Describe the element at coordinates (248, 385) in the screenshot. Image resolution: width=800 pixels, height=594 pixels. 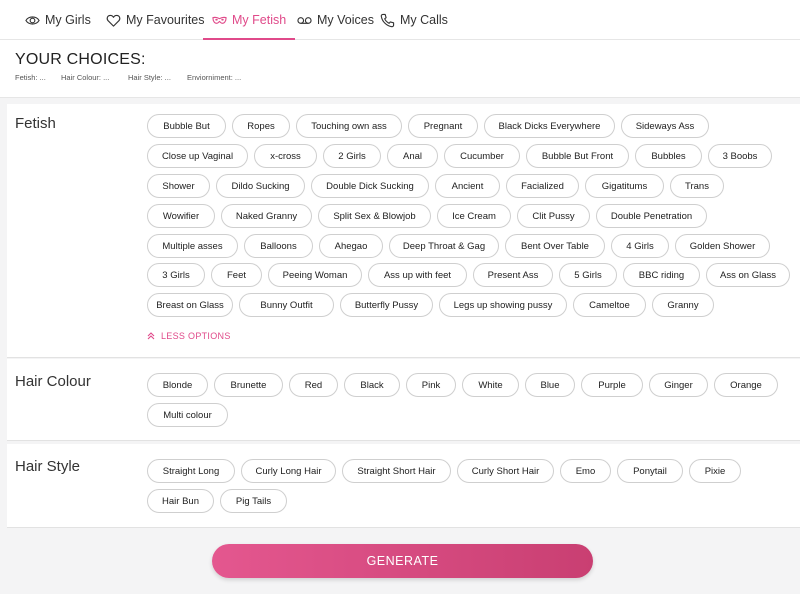
I see `hair-colour-option: Brunette` at that location.